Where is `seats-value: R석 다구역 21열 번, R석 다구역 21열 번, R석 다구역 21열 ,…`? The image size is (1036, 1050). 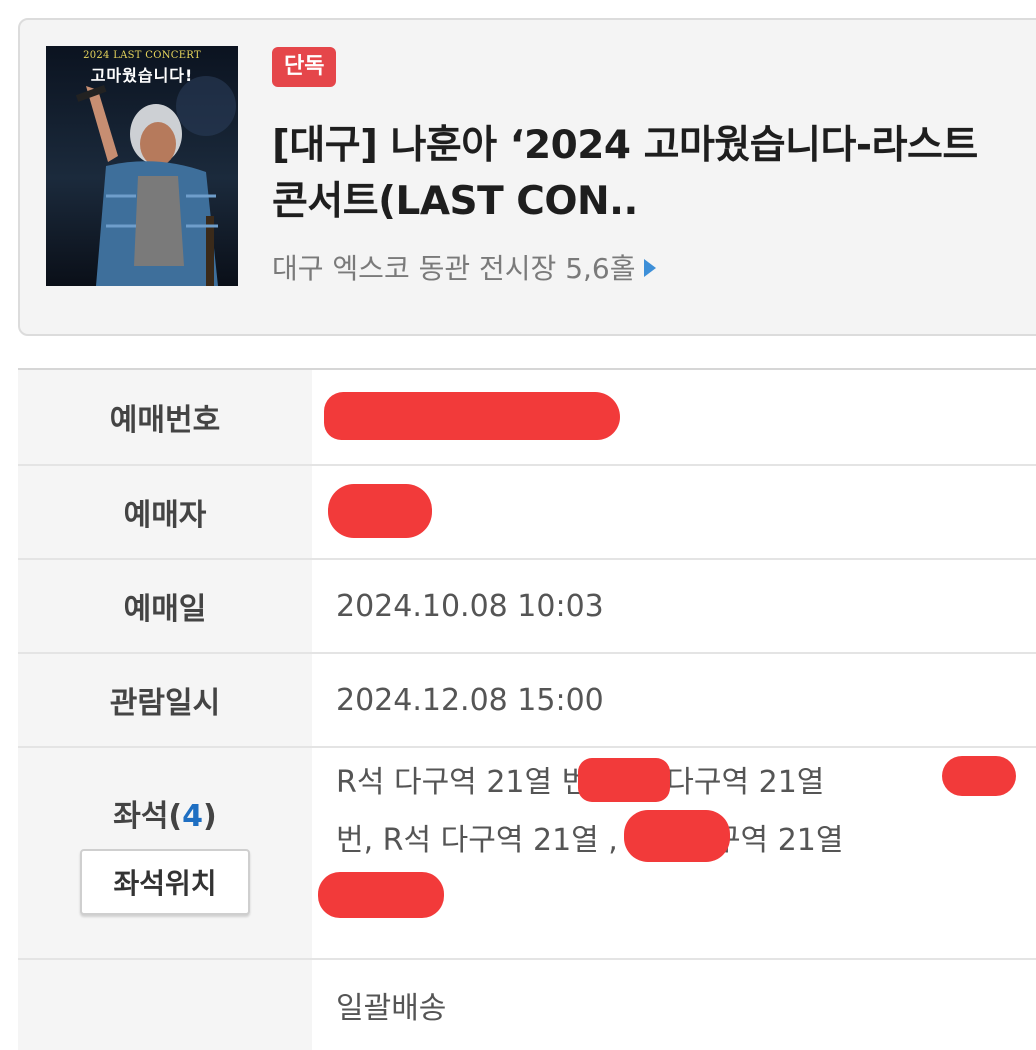 seats-value: R석 다구역 21열 번, R석 다구역 21열 번, R석 다구역 21열 ,… is located at coordinates (674, 853).